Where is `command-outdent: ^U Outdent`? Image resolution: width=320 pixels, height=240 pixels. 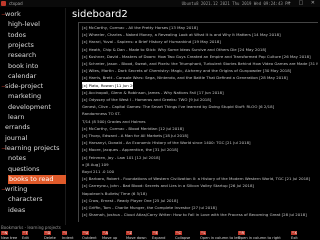 command-outdent: ^U Outdent is located at coordinates (89, 235).